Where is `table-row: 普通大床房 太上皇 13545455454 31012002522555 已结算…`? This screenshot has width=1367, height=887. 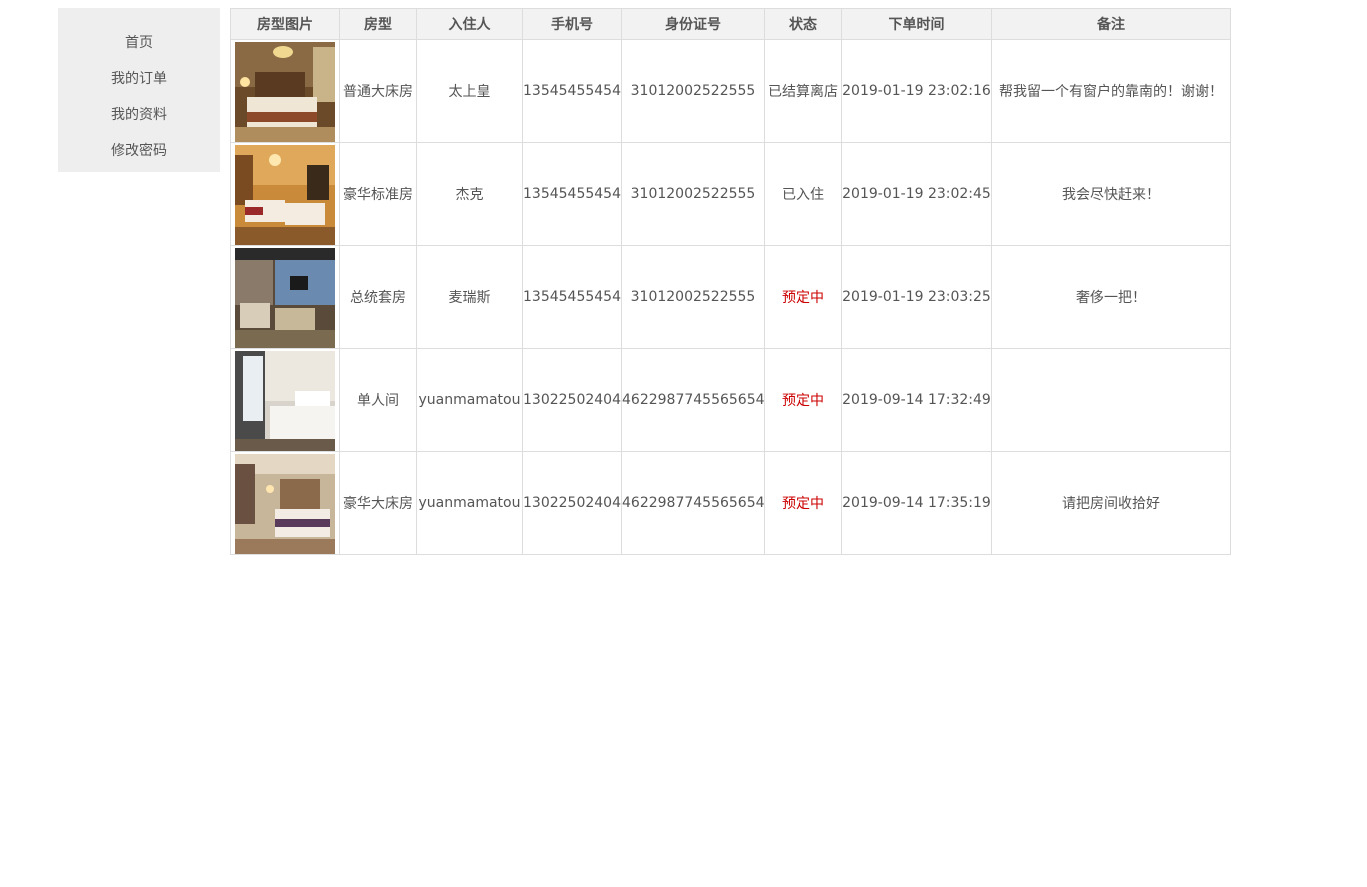
table-row: 普通大床房 太上皇 13545455454 31012002522555 已结算… is located at coordinates (730, 91).